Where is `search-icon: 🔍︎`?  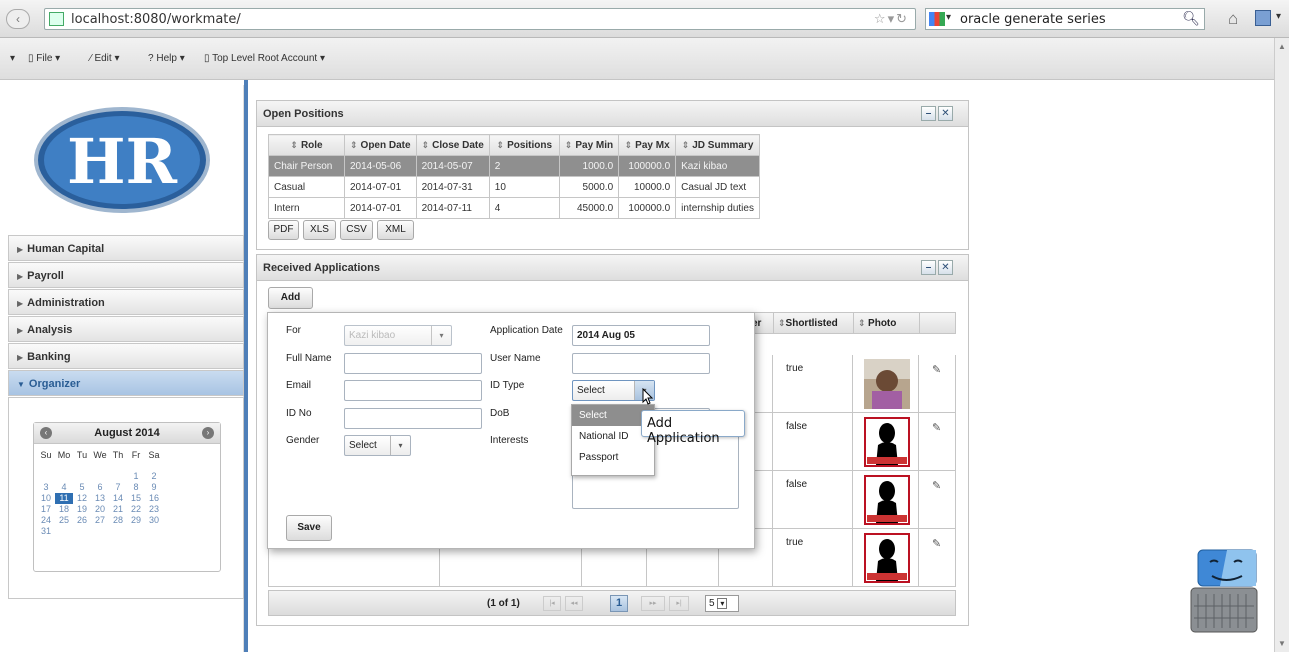
search-icon: 🔍︎ is located at coordinates (1191, 18).